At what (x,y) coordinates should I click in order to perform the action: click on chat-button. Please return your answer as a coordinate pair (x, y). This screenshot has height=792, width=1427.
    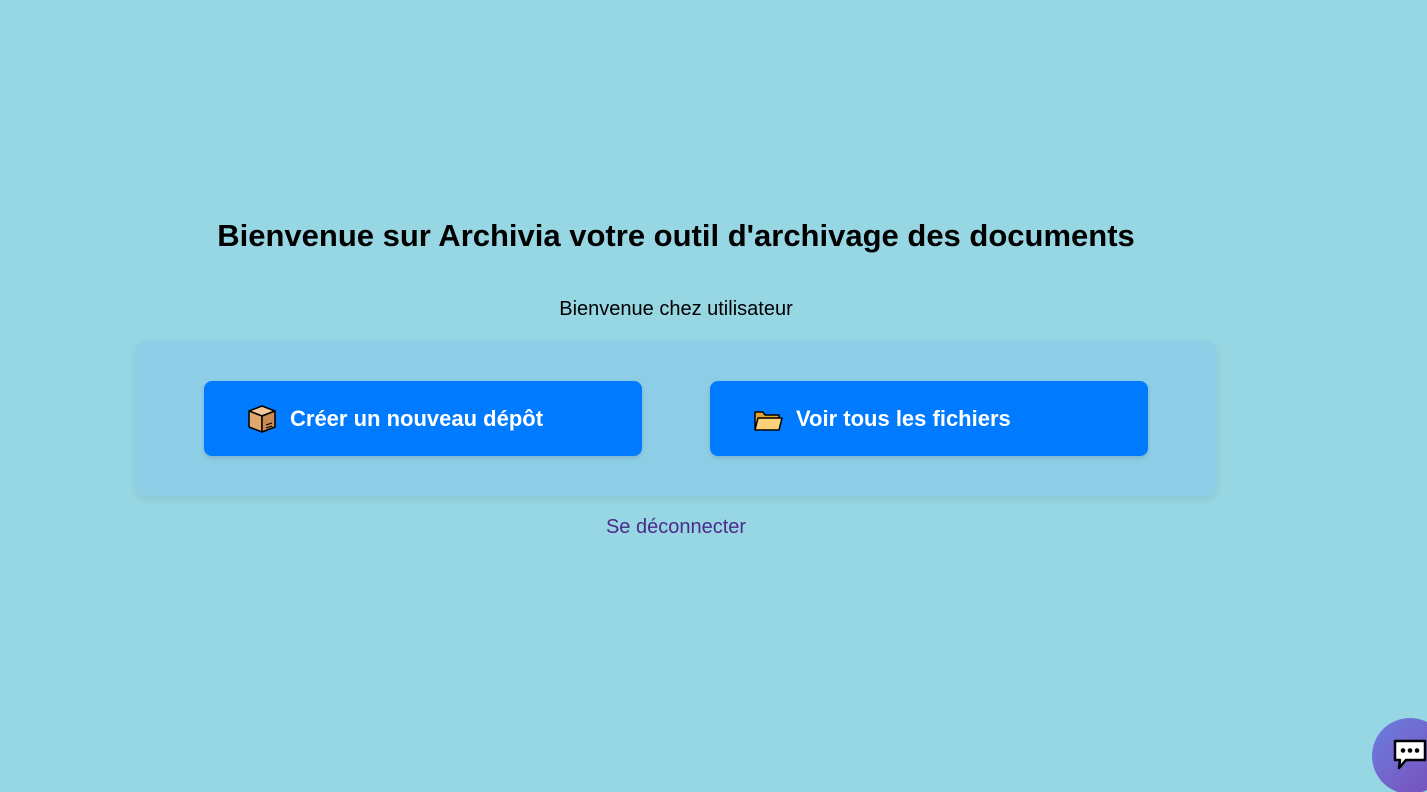
    Looking at the image, I should click on (1399, 755).